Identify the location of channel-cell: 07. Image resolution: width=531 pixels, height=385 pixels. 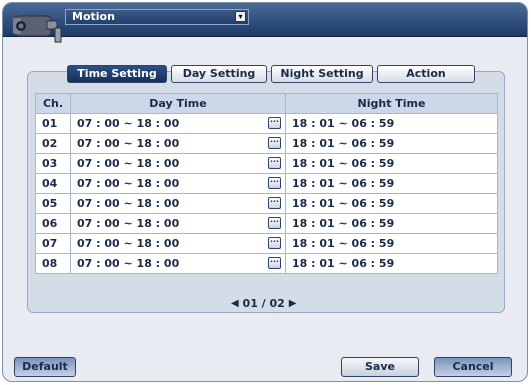
(53, 243).